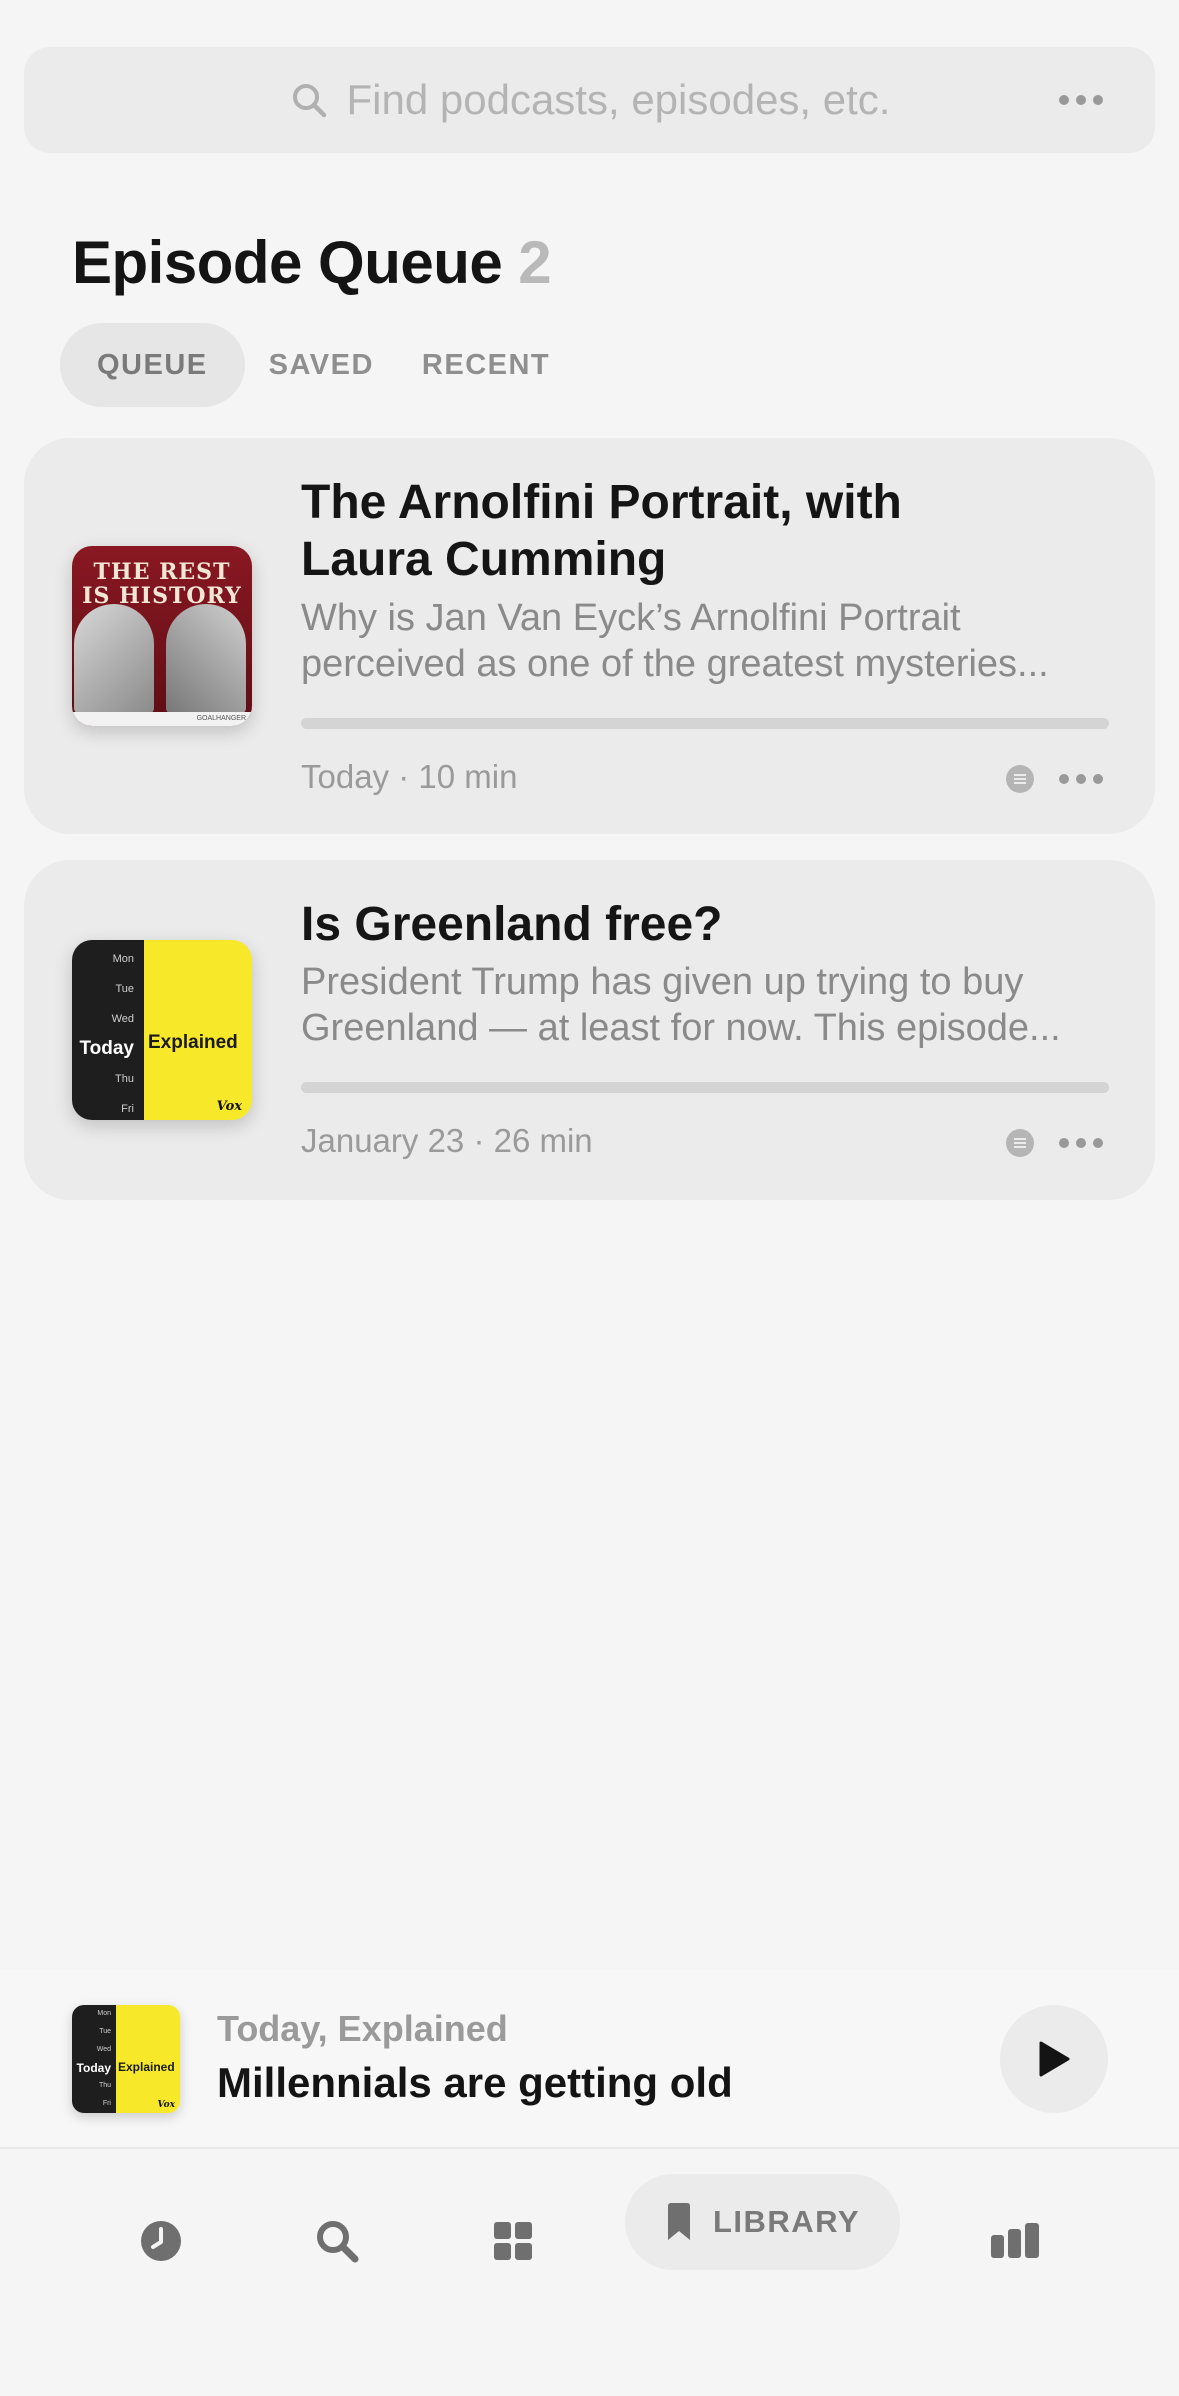 The width and height of the screenshot is (1179, 2396). What do you see at coordinates (631, 618) in the screenshot?
I see `description-line: Why is Jan Van Eyck’s Arnolfini Portrait` at bounding box center [631, 618].